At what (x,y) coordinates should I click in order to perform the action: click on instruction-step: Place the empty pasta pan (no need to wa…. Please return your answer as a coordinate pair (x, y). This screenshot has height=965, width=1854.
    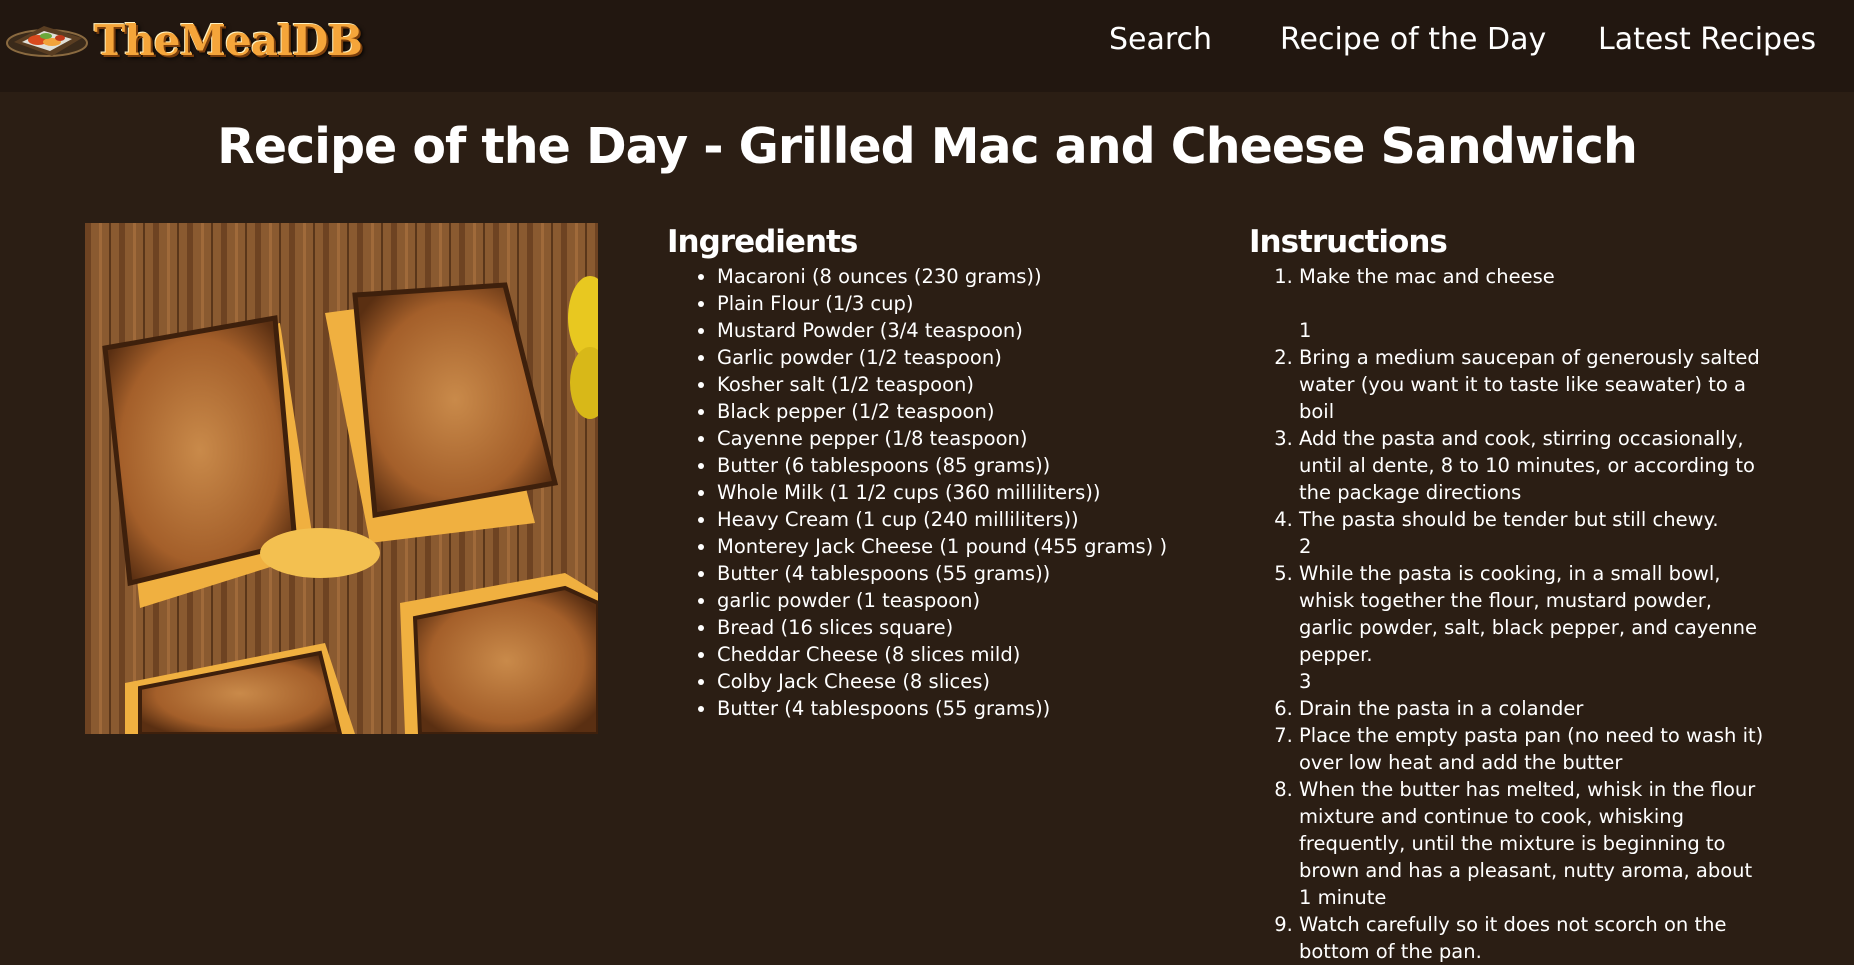
    Looking at the image, I should click on (1534, 749).